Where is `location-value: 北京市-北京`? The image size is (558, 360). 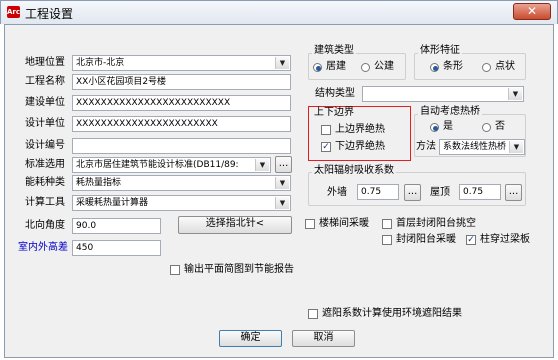 location-value: 北京市-北京 is located at coordinates (100, 63).